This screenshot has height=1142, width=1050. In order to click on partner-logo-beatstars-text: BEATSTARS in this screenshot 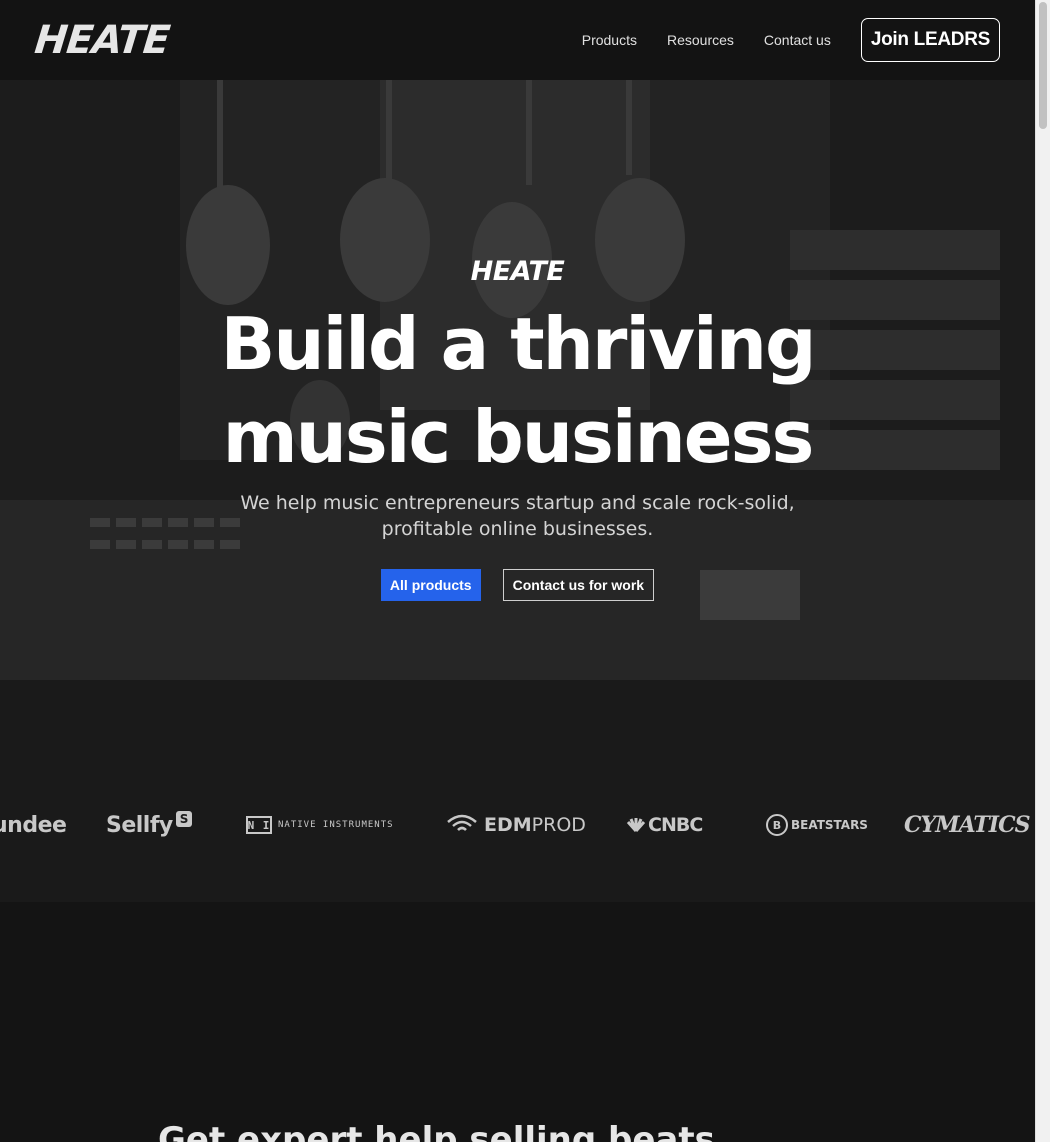, I will do `click(829, 825)`.